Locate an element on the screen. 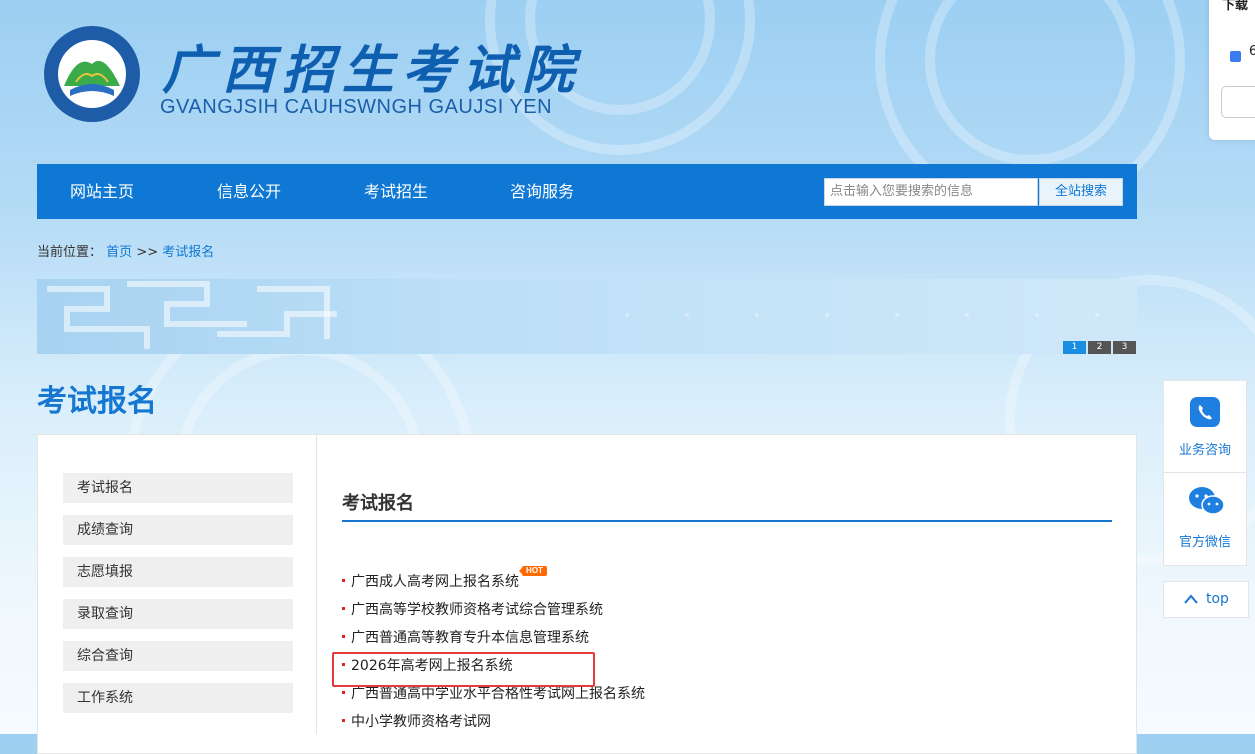  sidebar-item-general-query: 综合查询 is located at coordinates (178, 656).